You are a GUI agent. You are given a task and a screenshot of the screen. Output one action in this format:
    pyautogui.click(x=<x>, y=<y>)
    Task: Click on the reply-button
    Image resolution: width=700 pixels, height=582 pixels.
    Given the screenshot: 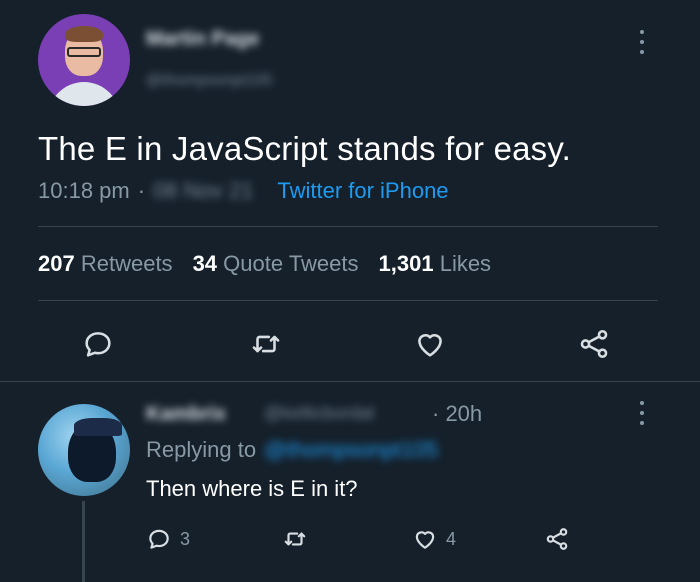 What is the action you would take?
    pyautogui.click(x=98, y=344)
    